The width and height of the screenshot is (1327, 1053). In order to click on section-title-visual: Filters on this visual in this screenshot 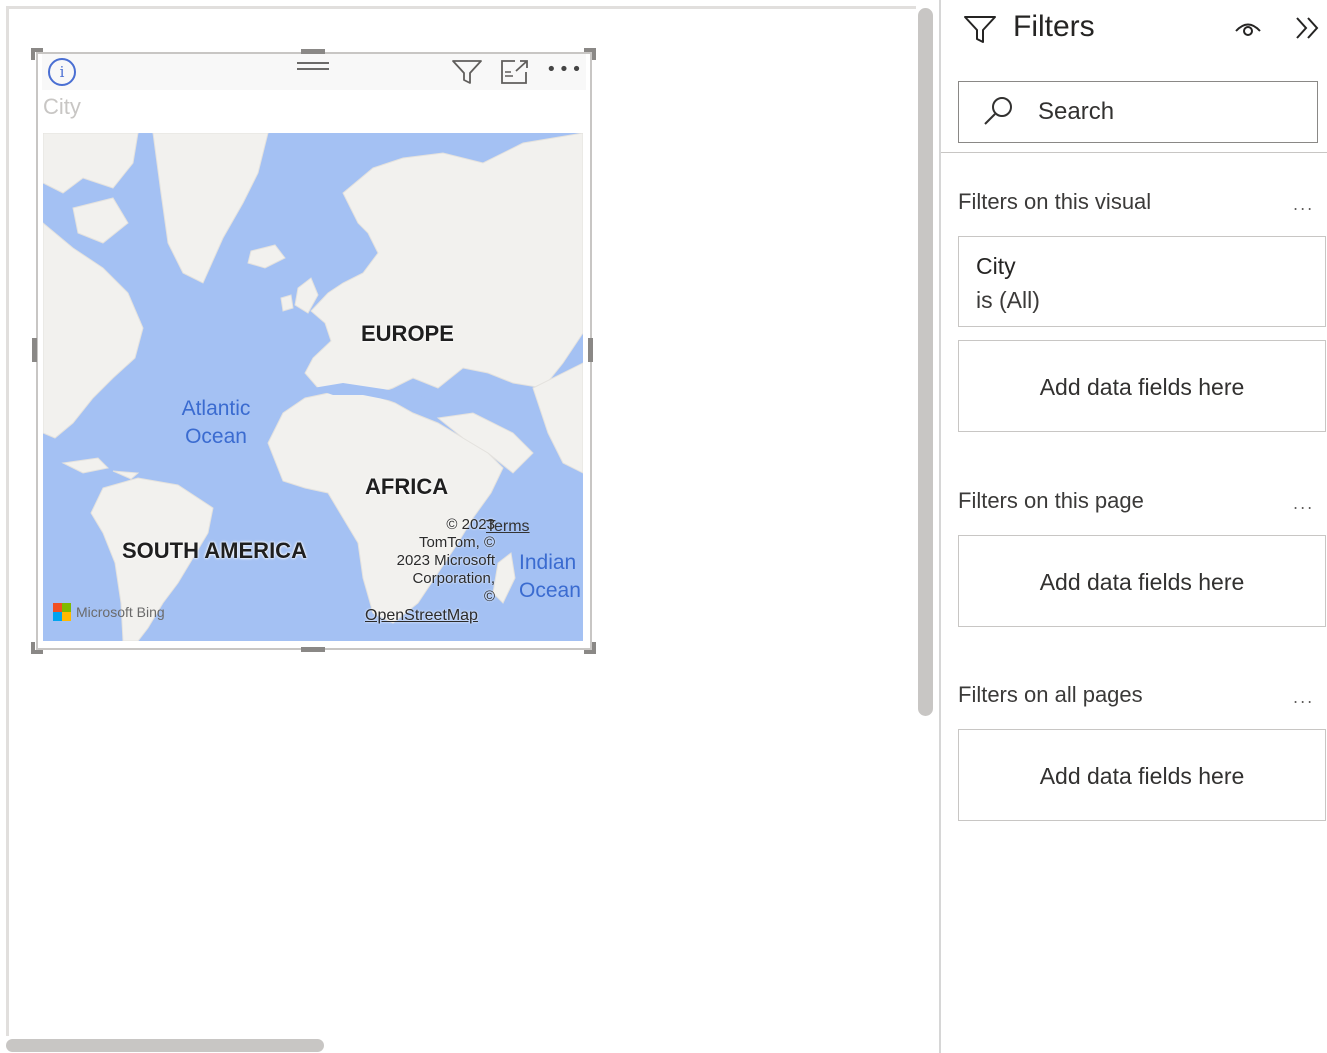, I will do `click(1055, 201)`.